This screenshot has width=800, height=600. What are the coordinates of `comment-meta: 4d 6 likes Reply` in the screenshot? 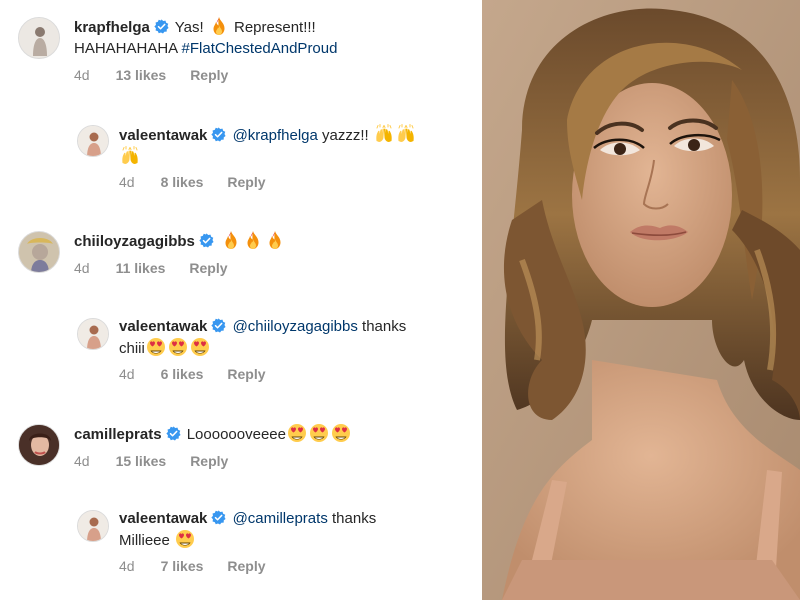 It's located at (192, 374).